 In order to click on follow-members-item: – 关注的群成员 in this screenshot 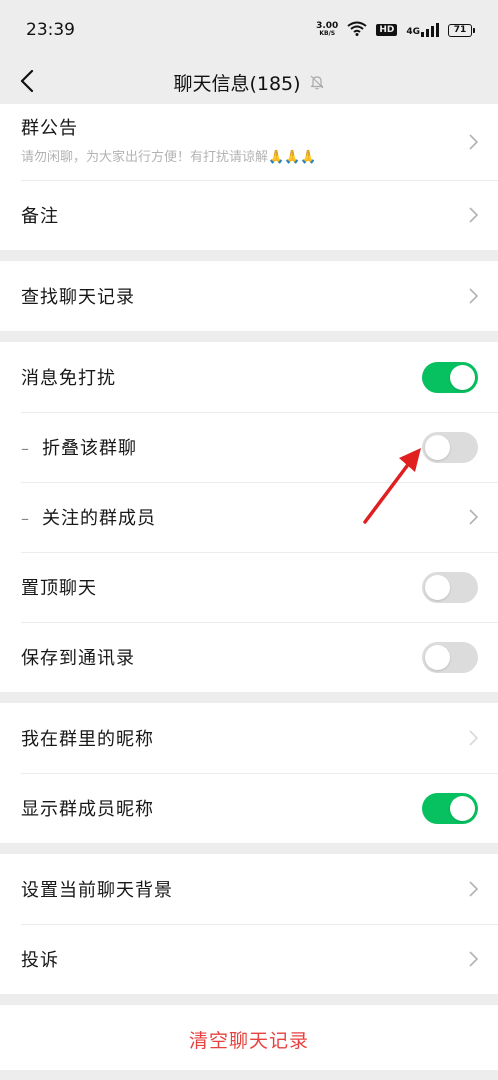, I will do `click(249, 517)`.